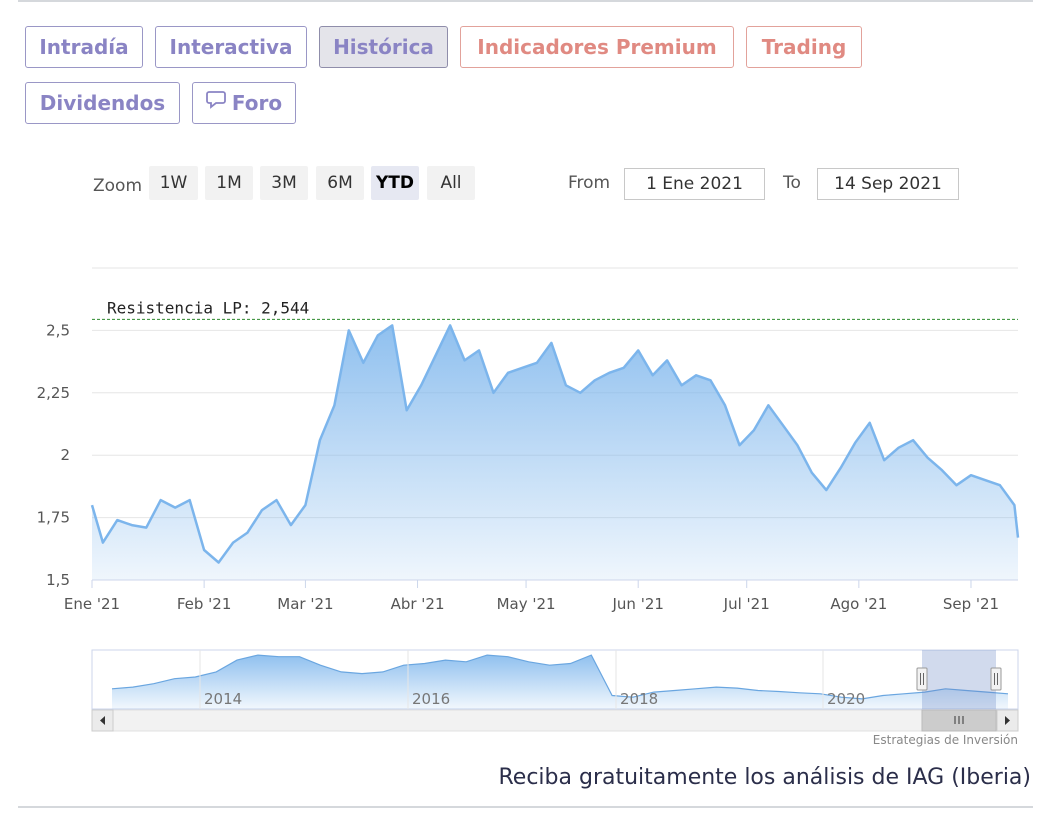  I want to click on y-tick-label: 2,5, so click(58, 330).